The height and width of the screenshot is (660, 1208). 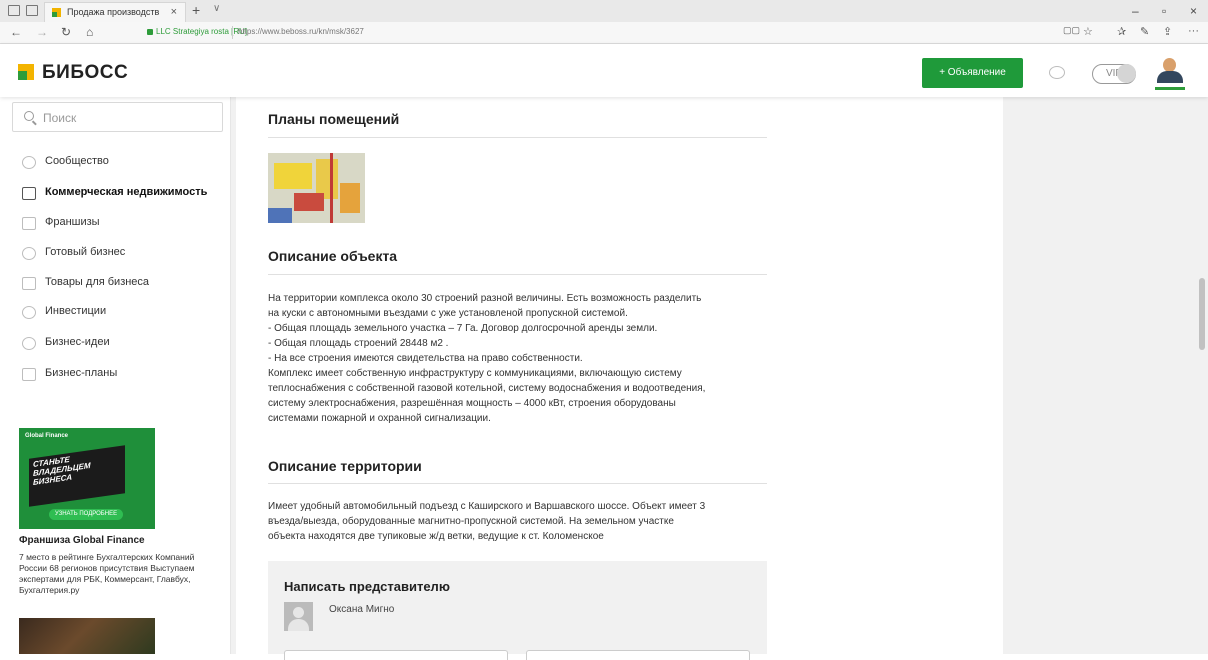 I want to click on scrollbar-thumb, so click(x=1202, y=314).